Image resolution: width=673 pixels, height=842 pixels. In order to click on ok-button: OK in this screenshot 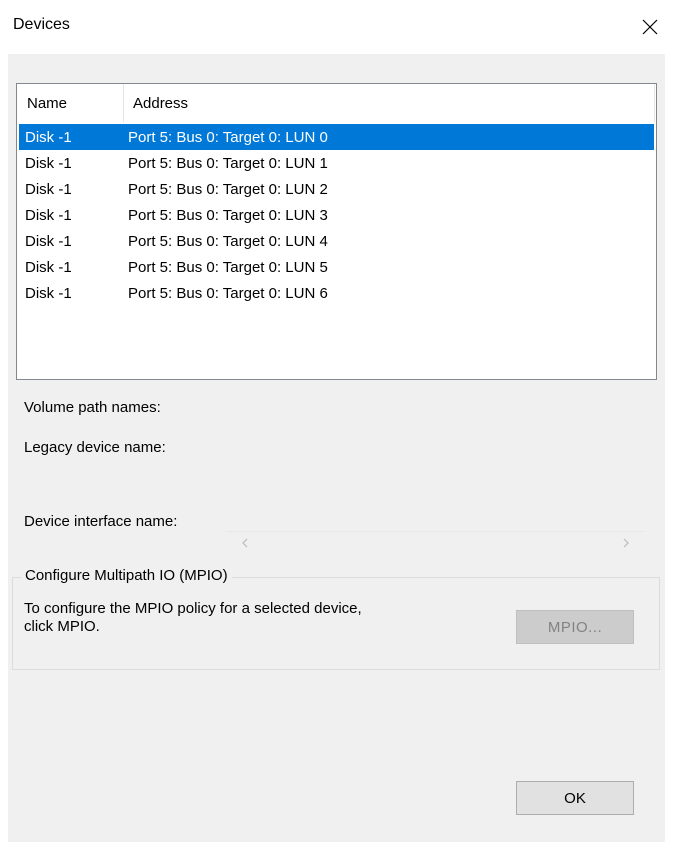, I will do `click(575, 798)`.